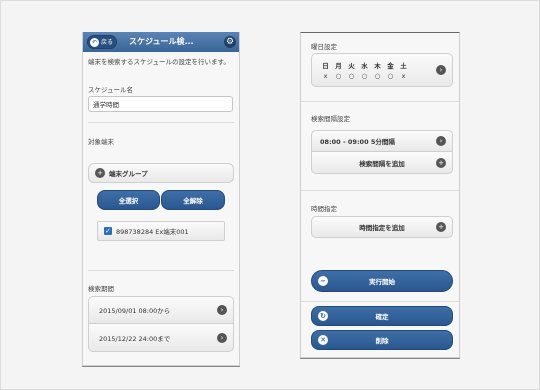 The width and height of the screenshot is (540, 390). Describe the element at coordinates (161, 173) in the screenshot. I see `device-group-button: + 端末グループ` at that location.